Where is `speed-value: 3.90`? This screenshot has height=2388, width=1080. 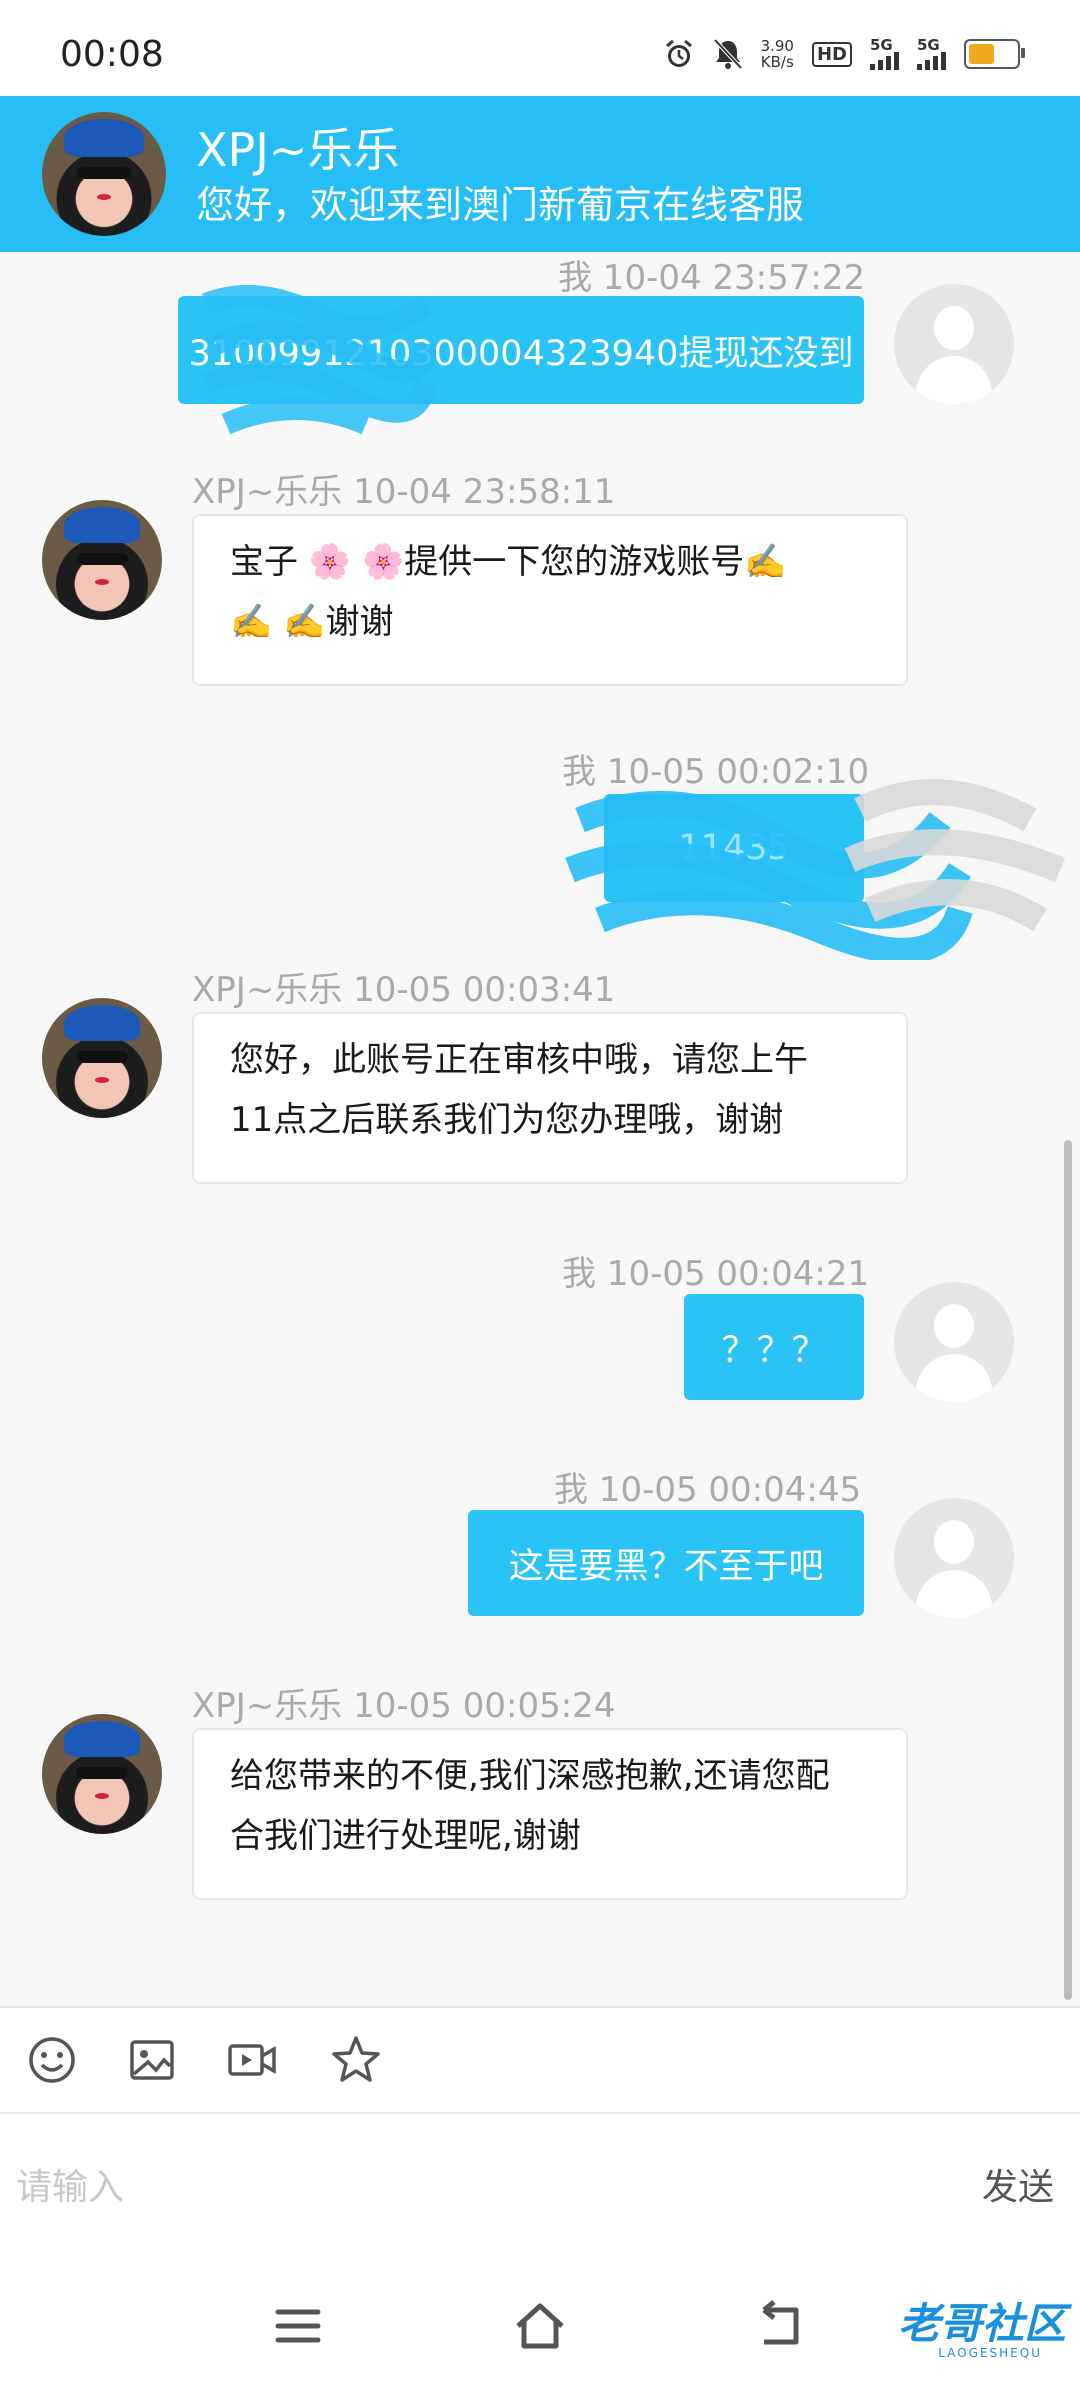
speed-value: 3.90 is located at coordinates (777, 46).